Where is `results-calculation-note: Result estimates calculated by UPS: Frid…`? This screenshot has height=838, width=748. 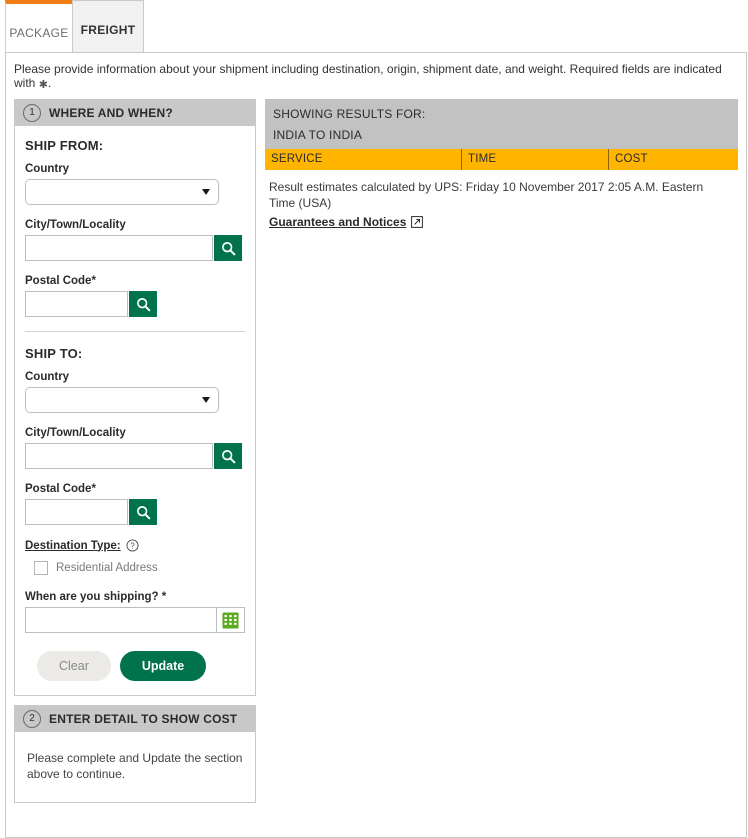
results-calculation-note: Result estimates calculated by UPS: Frid… is located at coordinates (486, 195).